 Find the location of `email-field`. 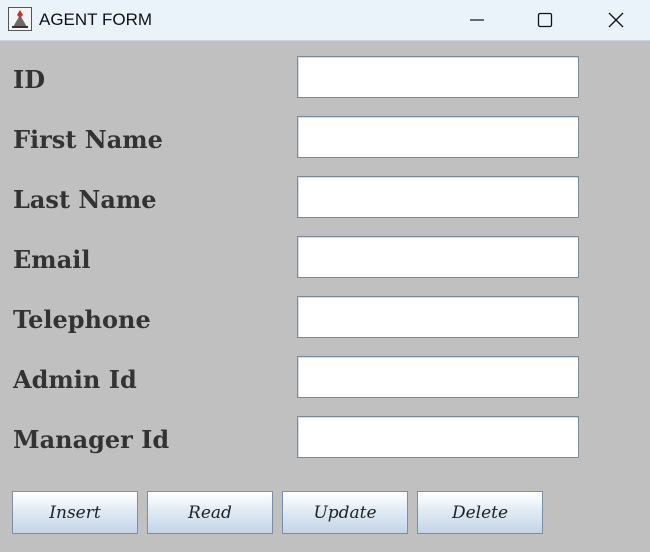

email-field is located at coordinates (438, 257).